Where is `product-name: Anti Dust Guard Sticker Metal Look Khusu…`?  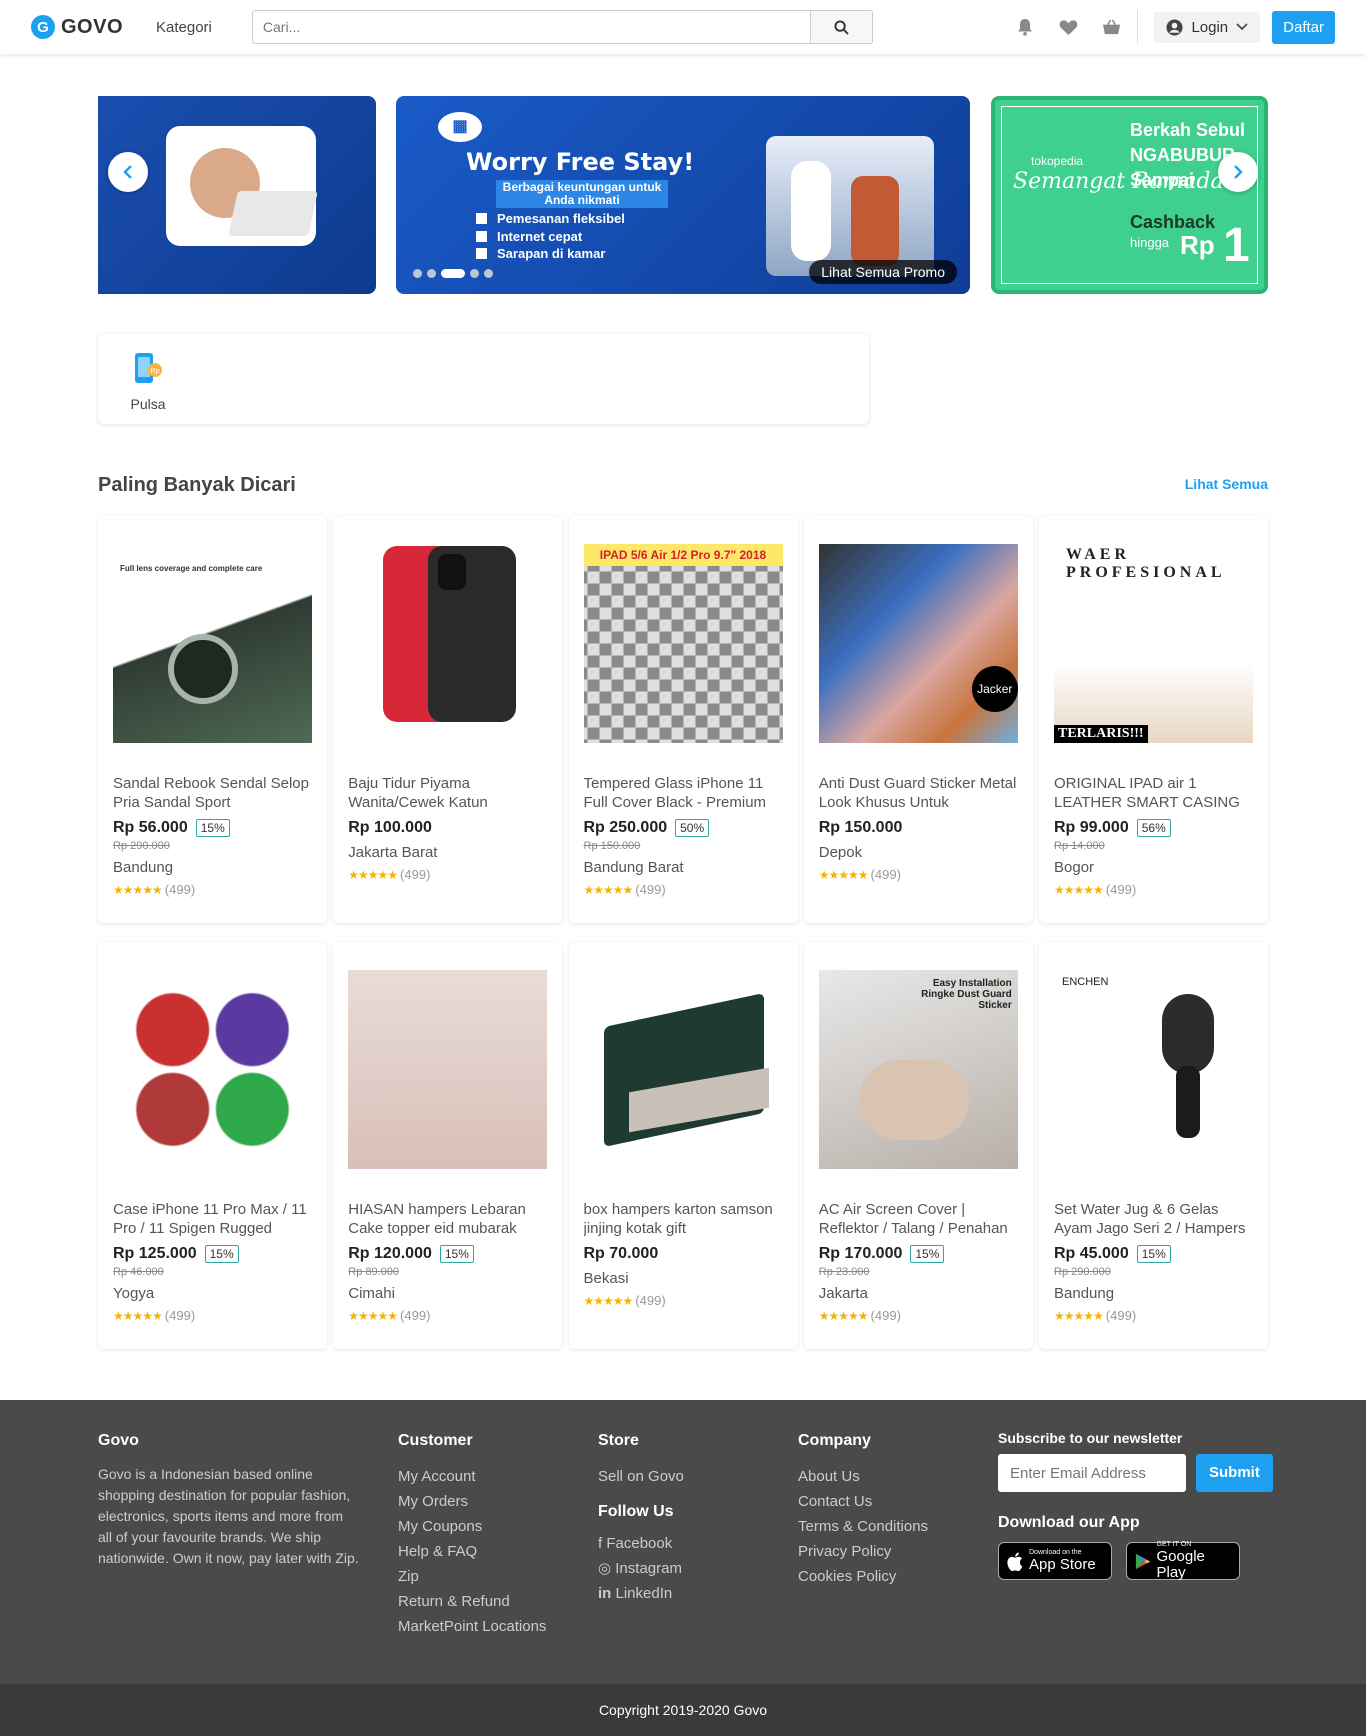 product-name: Anti Dust Guard Sticker Metal Look Khusu… is located at coordinates (918, 793).